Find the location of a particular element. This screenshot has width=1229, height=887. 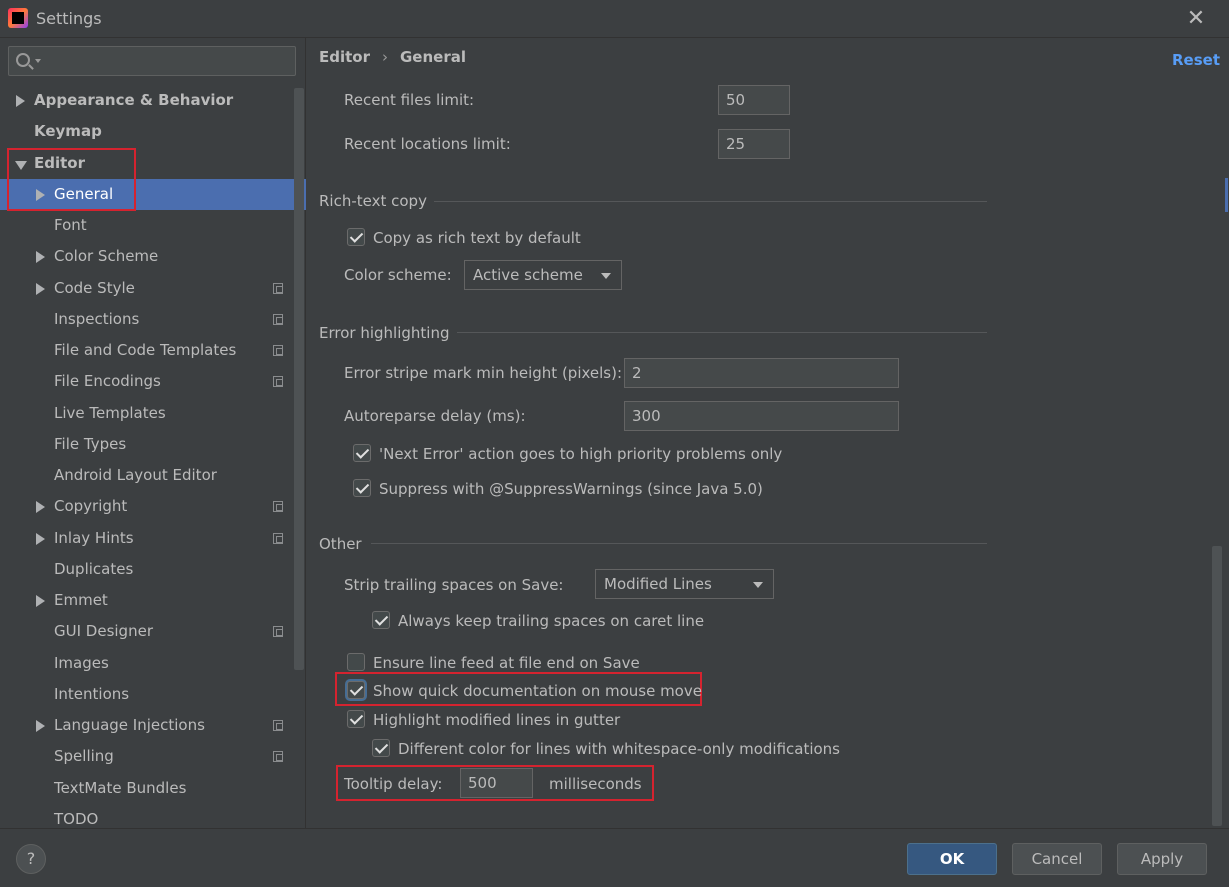

sidebar-item-file-encodings: File Encodings is located at coordinates (153, 381).